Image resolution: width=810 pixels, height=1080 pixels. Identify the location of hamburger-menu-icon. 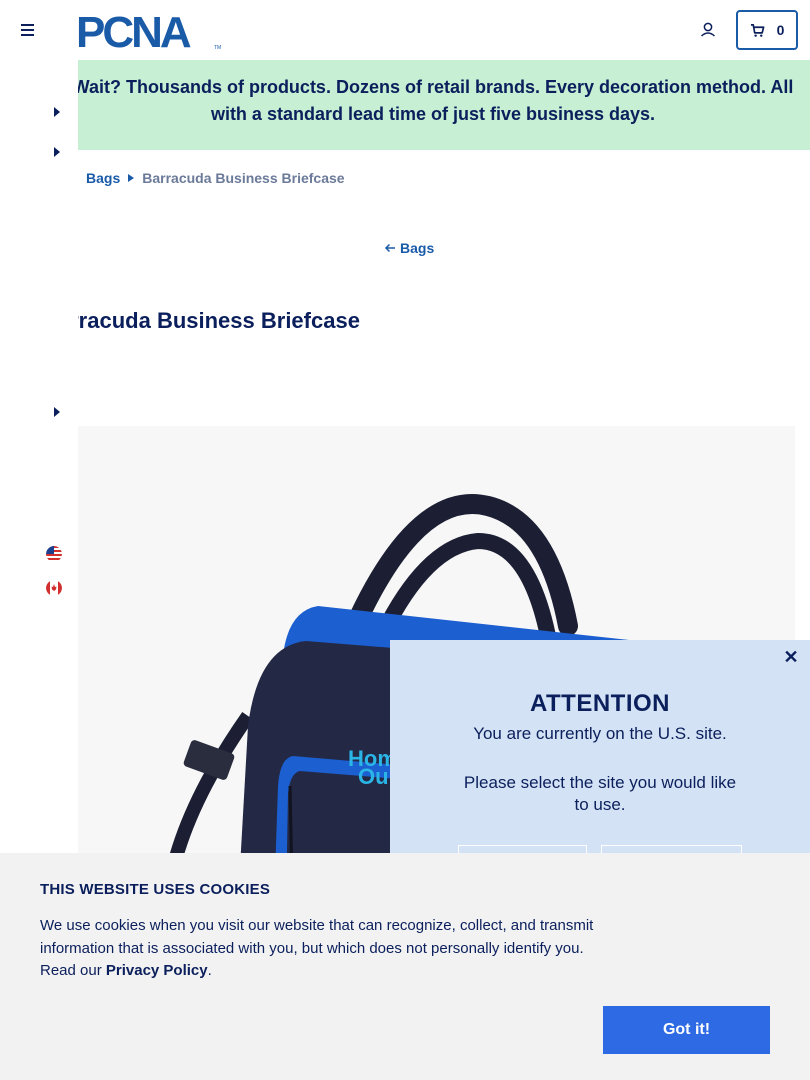
(28, 30).